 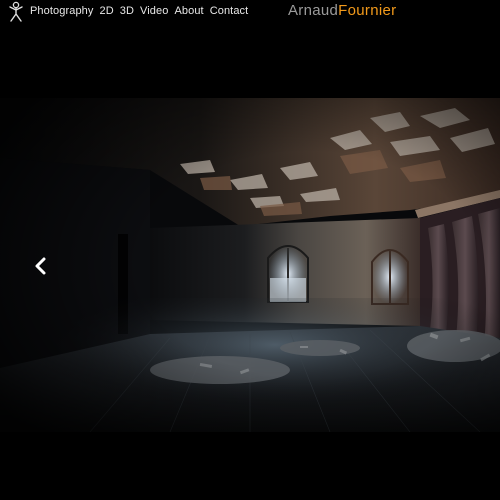 What do you see at coordinates (313, 10) in the screenshot?
I see `brand-first-name: Arnaud` at bounding box center [313, 10].